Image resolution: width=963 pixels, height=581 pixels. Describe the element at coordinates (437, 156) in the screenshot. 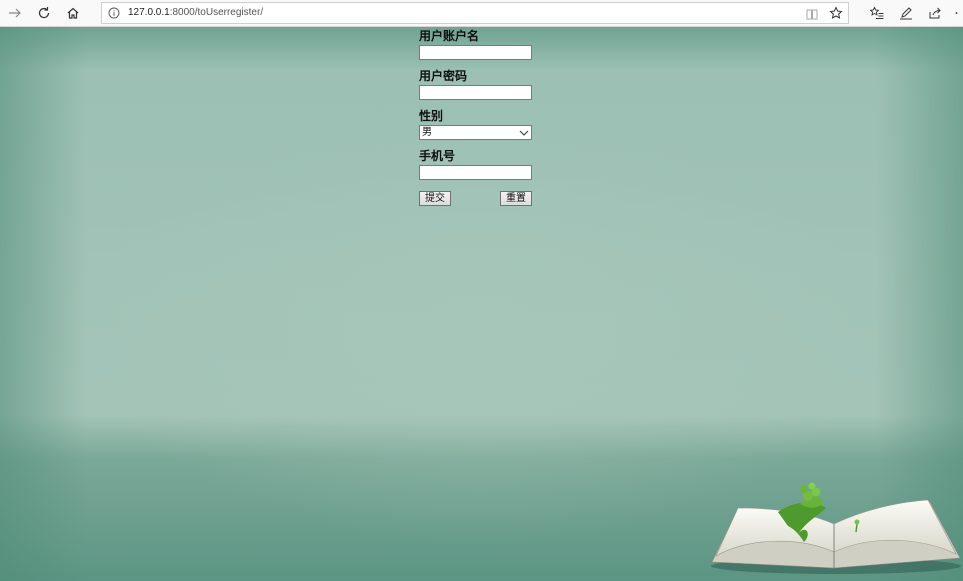

I see `phone-label: 手机号` at that location.